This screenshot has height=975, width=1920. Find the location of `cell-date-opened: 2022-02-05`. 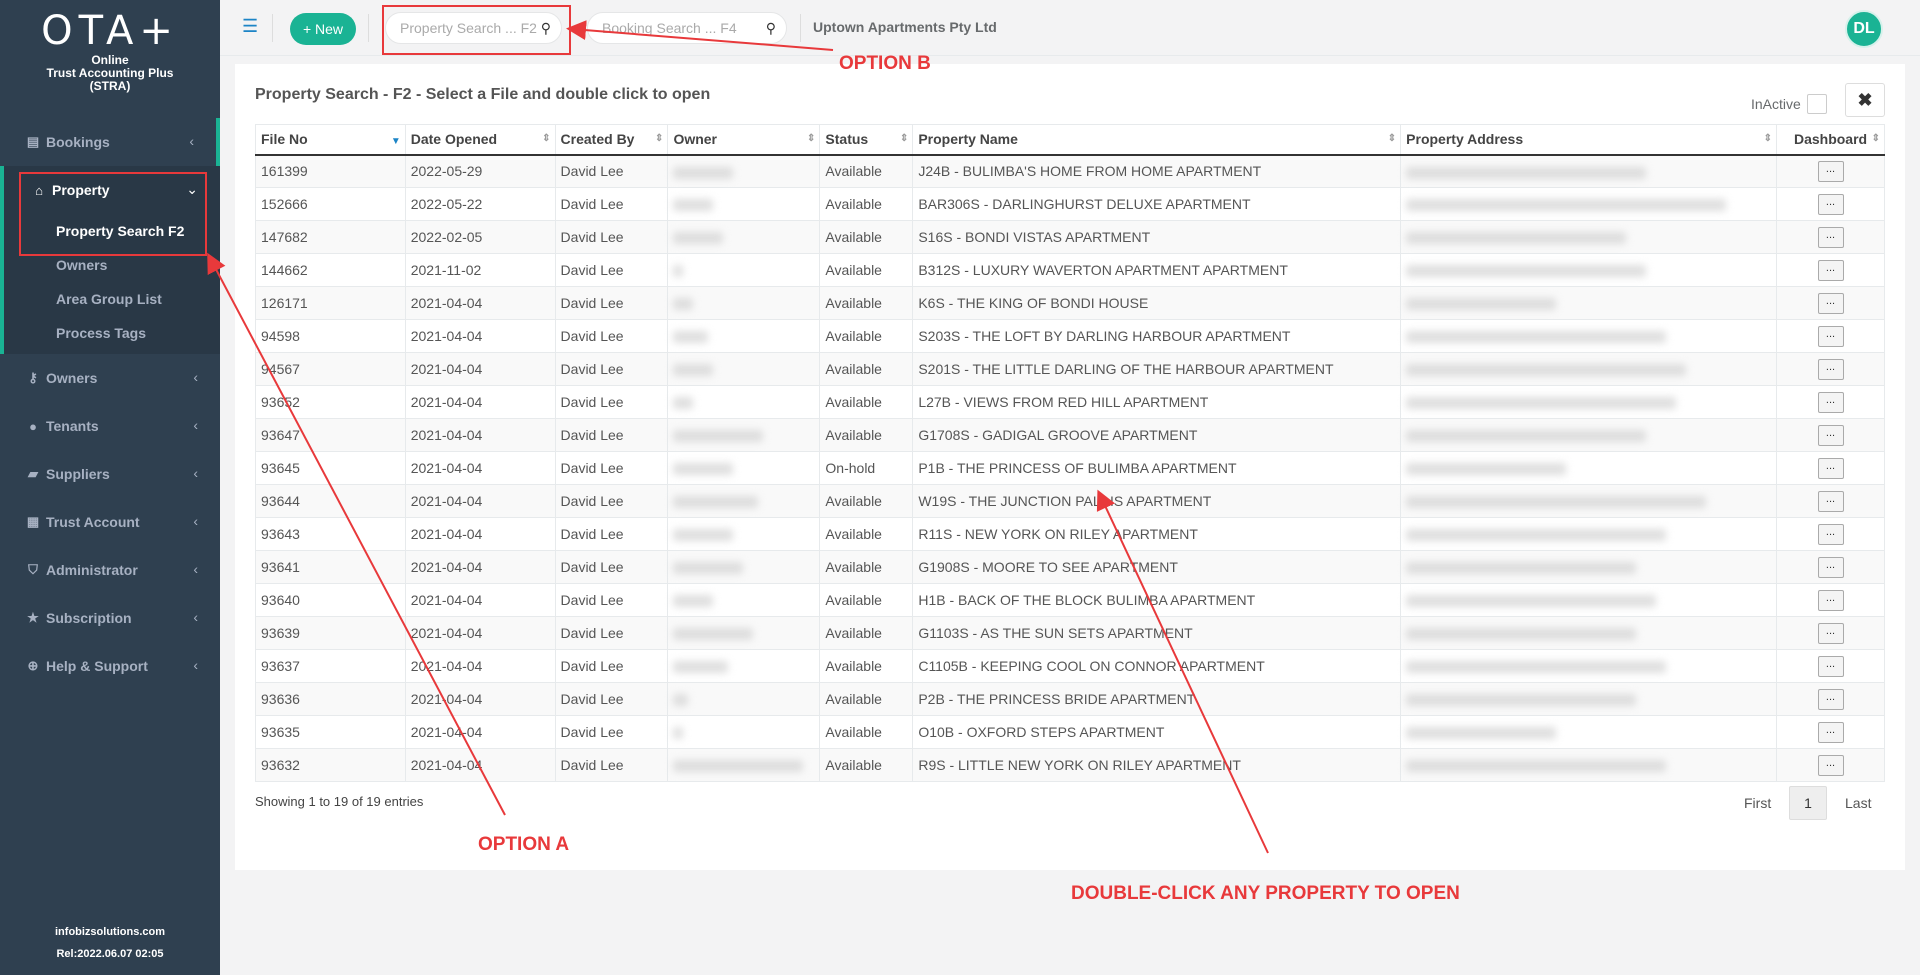

cell-date-opened: 2022-02-05 is located at coordinates (480, 237).